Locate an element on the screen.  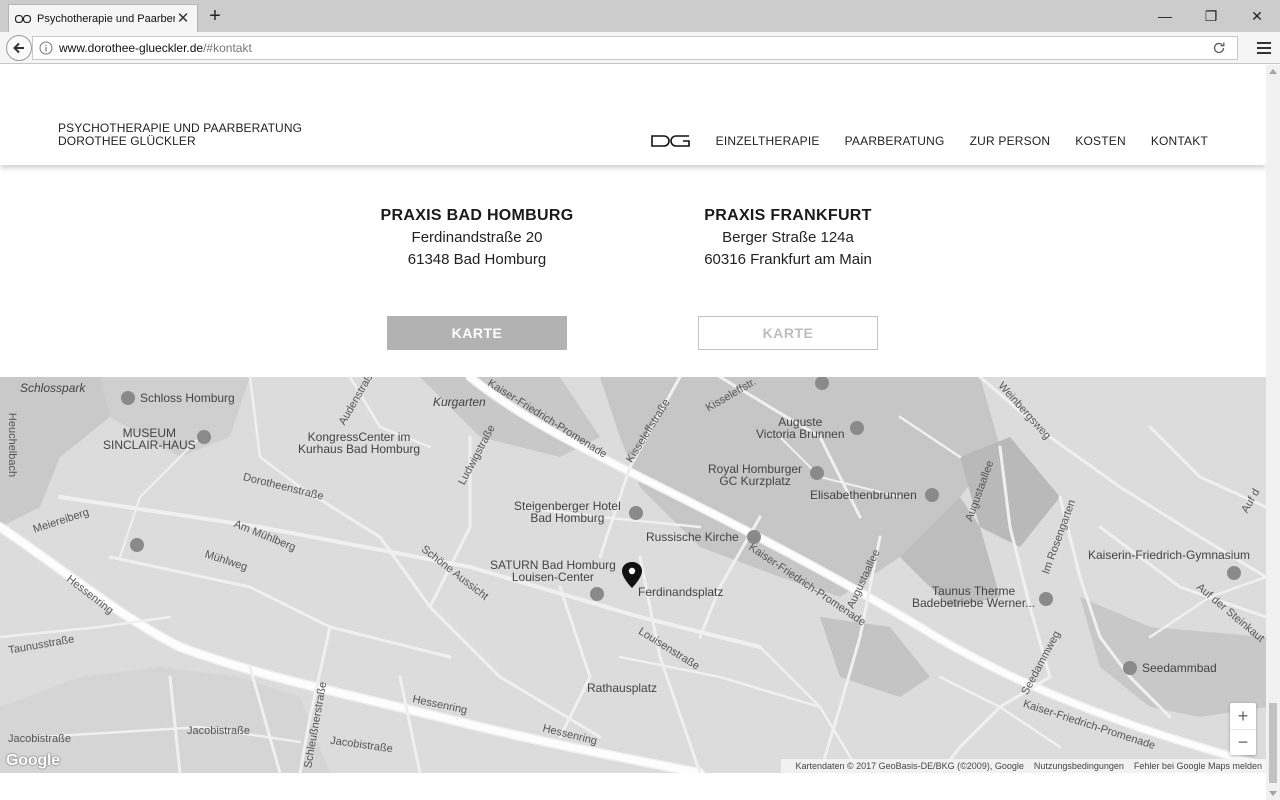
scroll-down-arrow-icon is located at coordinates (1273, 793).